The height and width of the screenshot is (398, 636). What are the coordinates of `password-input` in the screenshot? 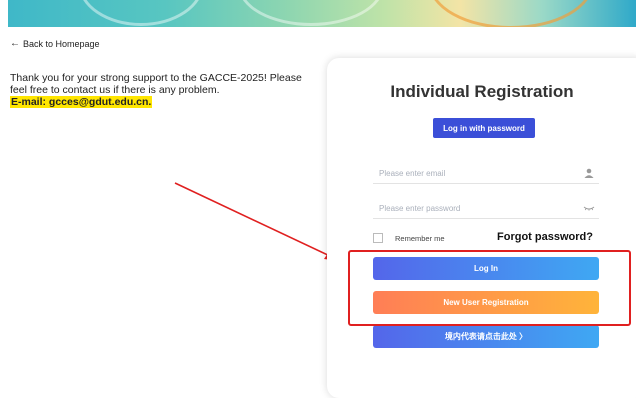 It's located at (476, 208).